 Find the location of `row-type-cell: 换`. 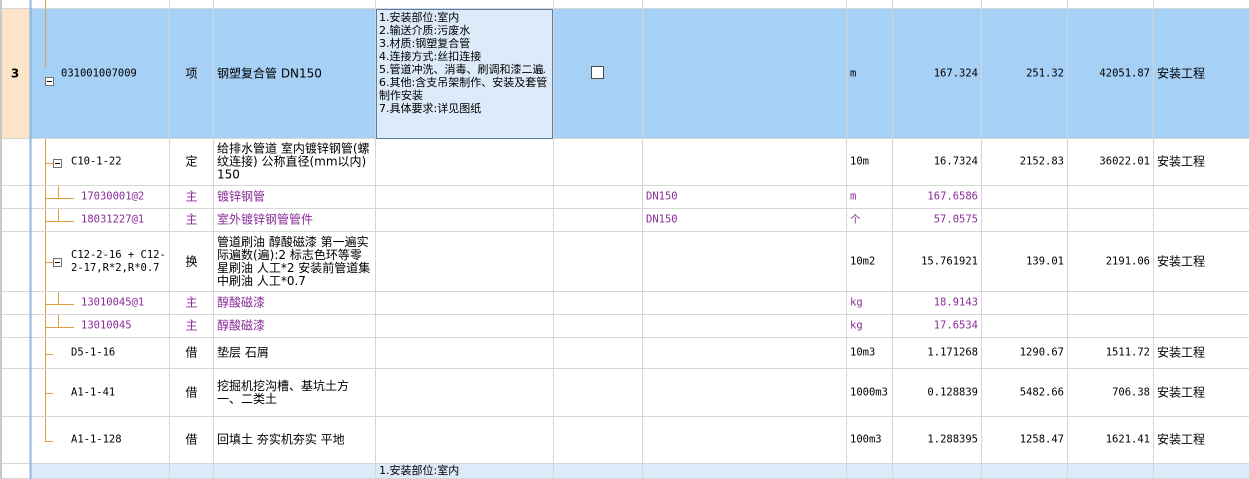

row-type-cell: 换 is located at coordinates (192, 261).